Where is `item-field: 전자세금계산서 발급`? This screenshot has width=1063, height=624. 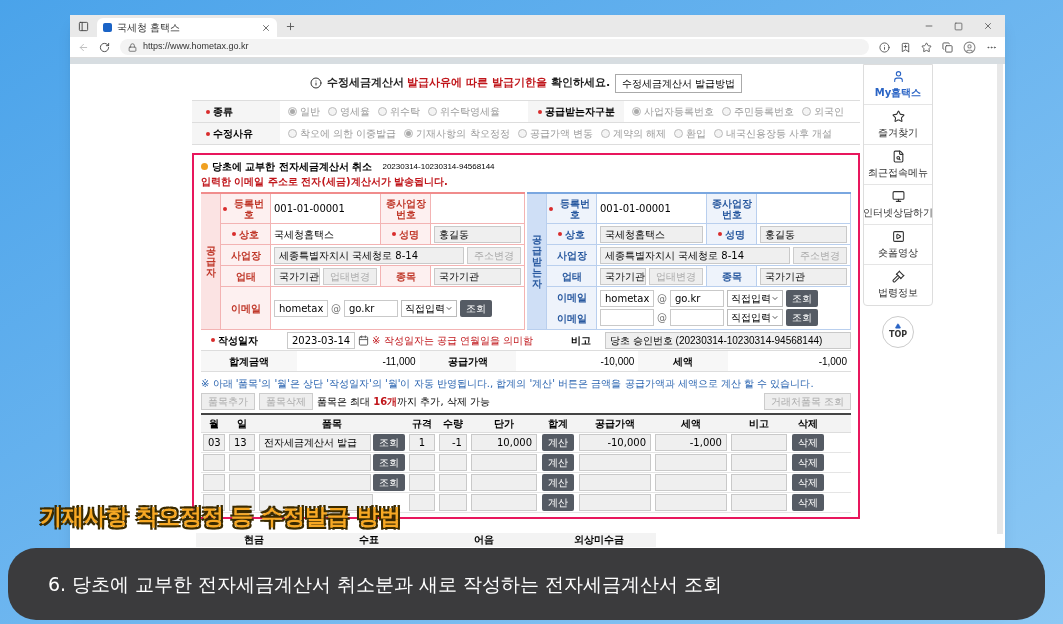
item-field: 전자세금계산서 발급 is located at coordinates (315, 442).